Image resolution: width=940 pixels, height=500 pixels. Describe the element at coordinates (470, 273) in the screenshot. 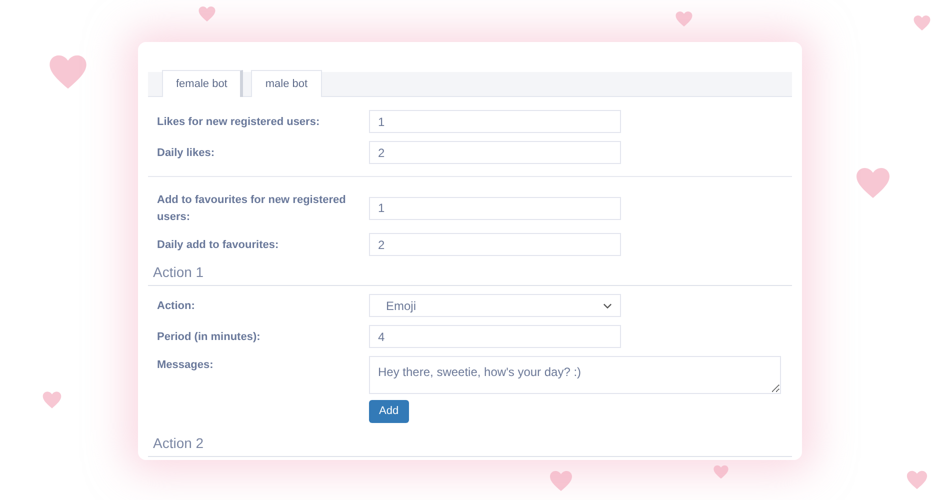

I see `section-heading: Action 1` at that location.